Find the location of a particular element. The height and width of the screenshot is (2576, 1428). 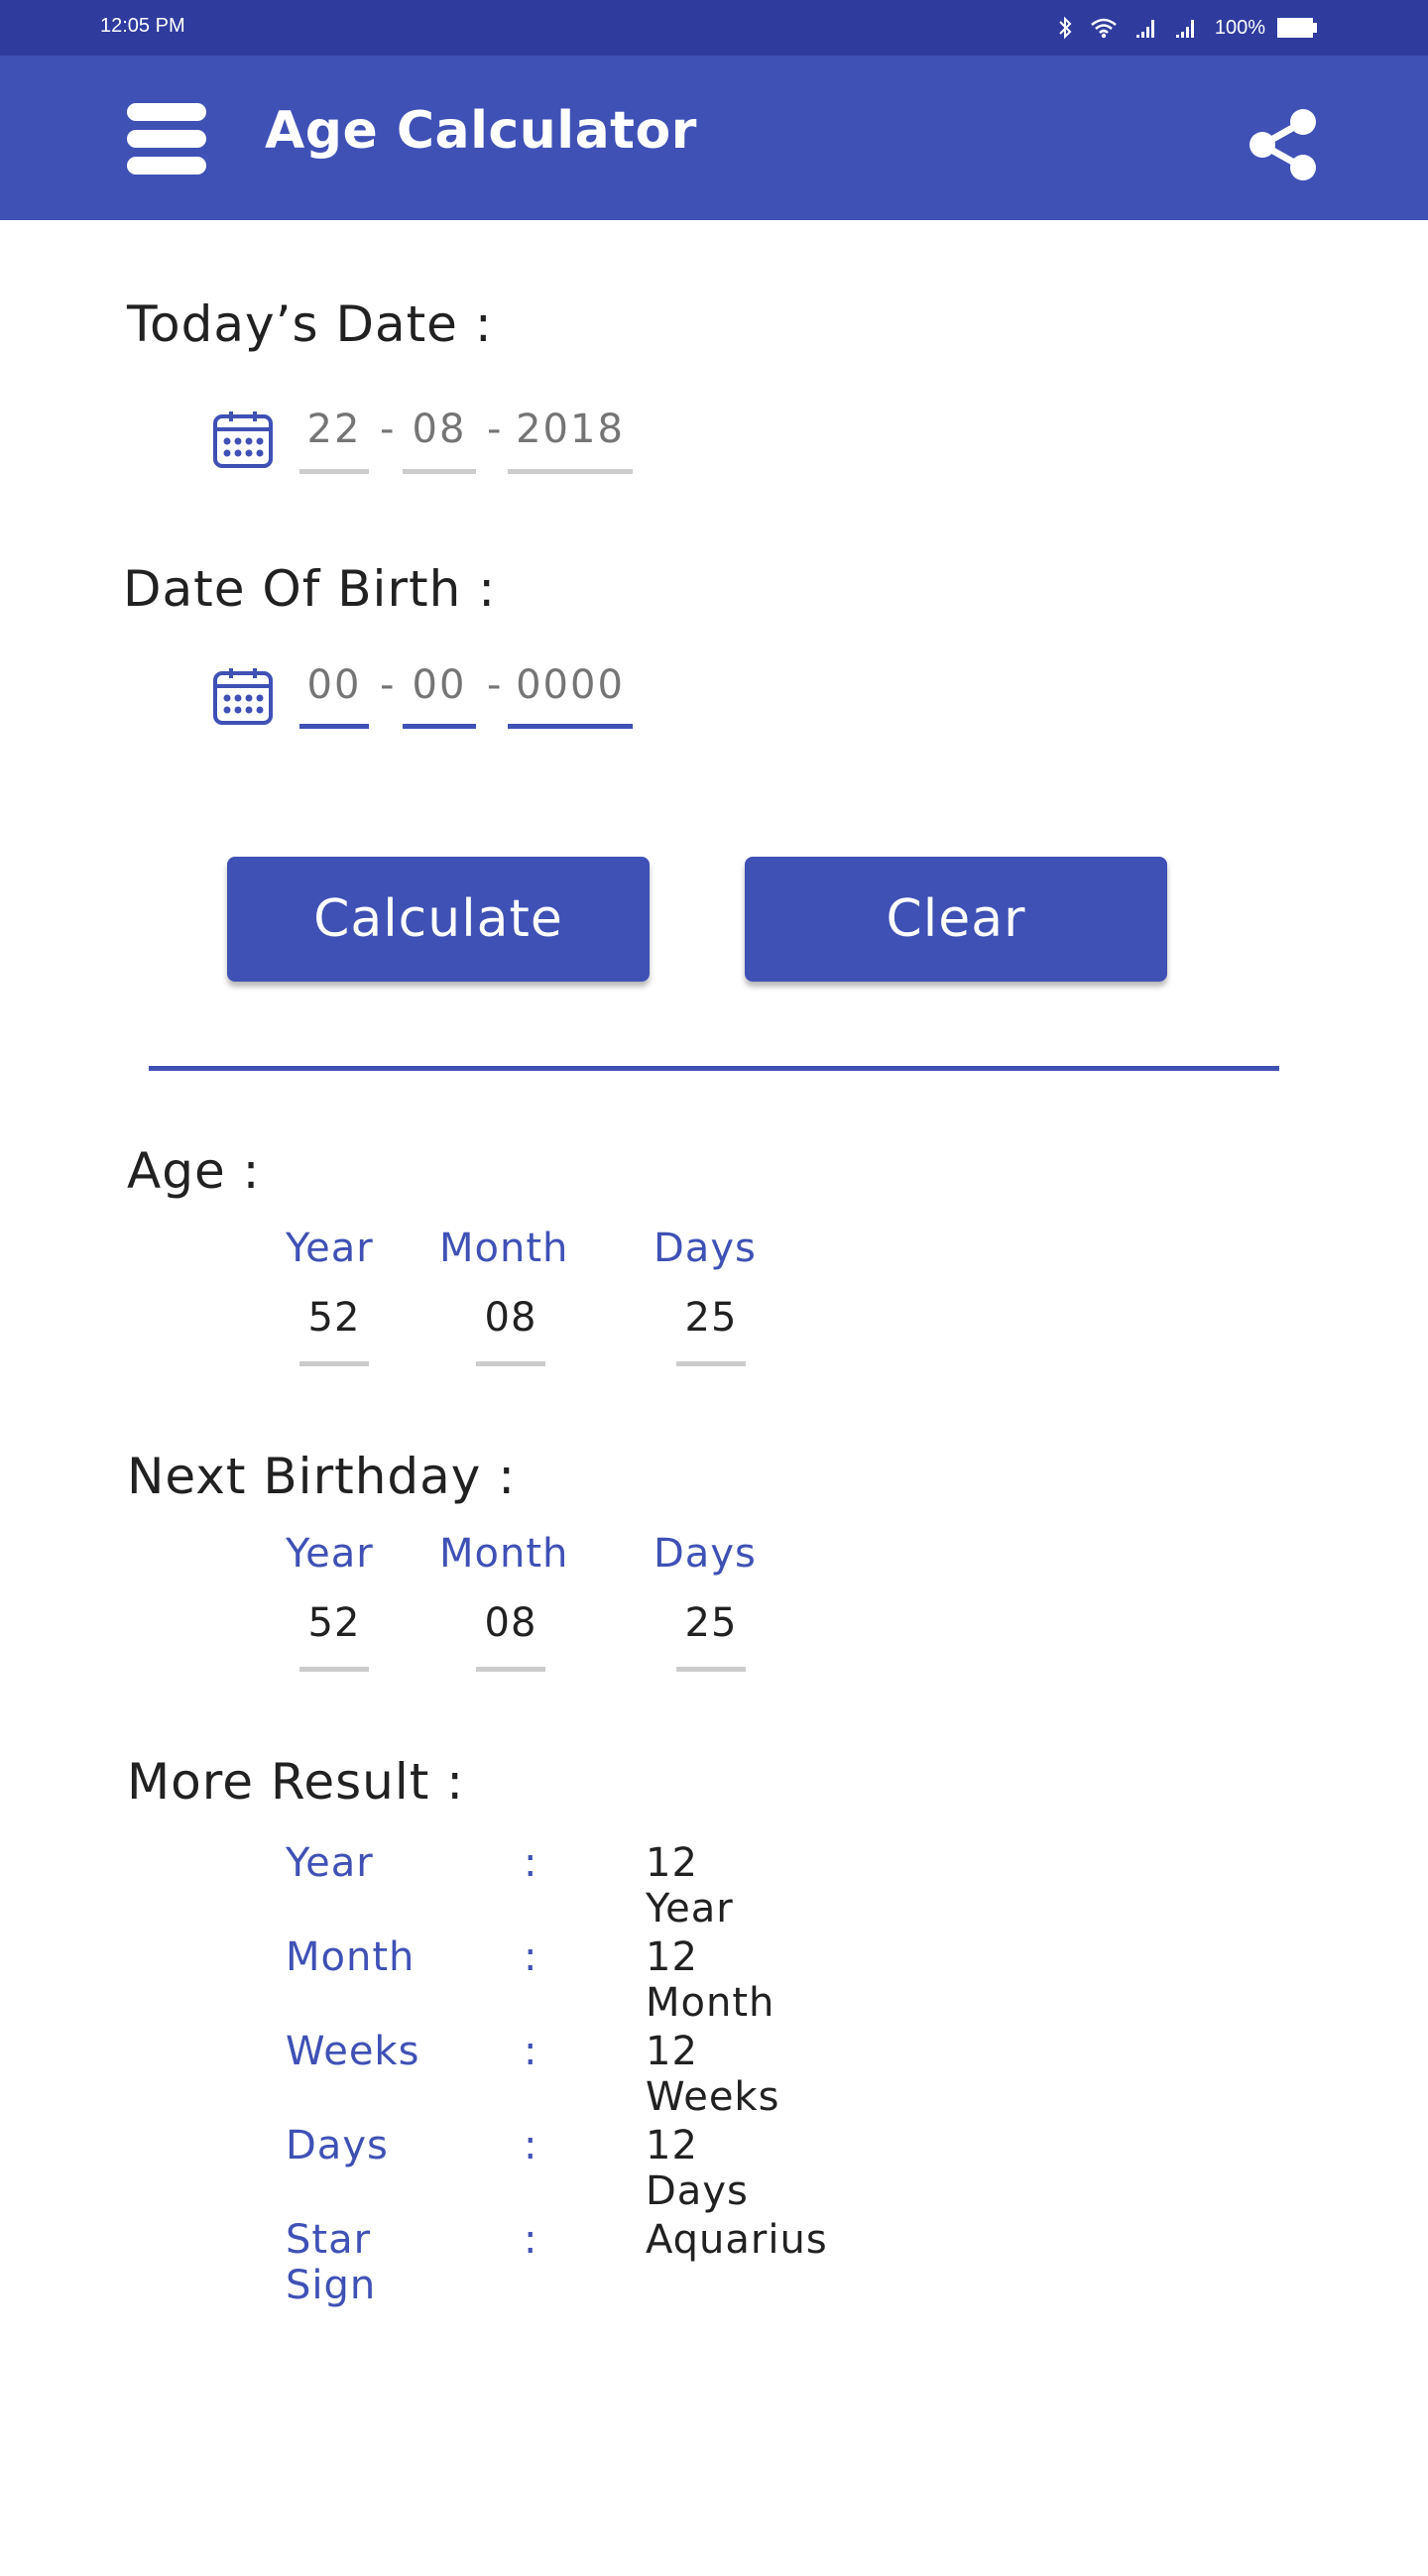

age-year-value: 52 is located at coordinates (334, 1318).